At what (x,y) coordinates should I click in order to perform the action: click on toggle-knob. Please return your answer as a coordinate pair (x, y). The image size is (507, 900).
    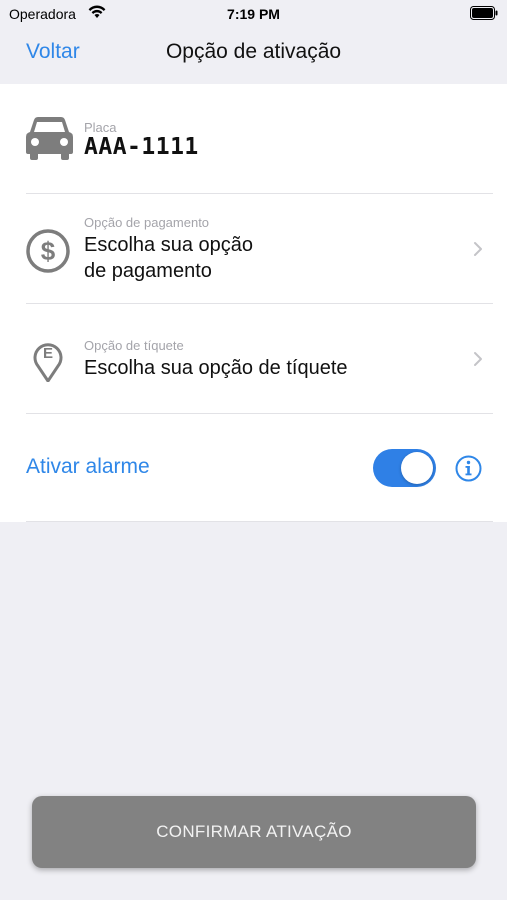
    Looking at the image, I should click on (417, 468).